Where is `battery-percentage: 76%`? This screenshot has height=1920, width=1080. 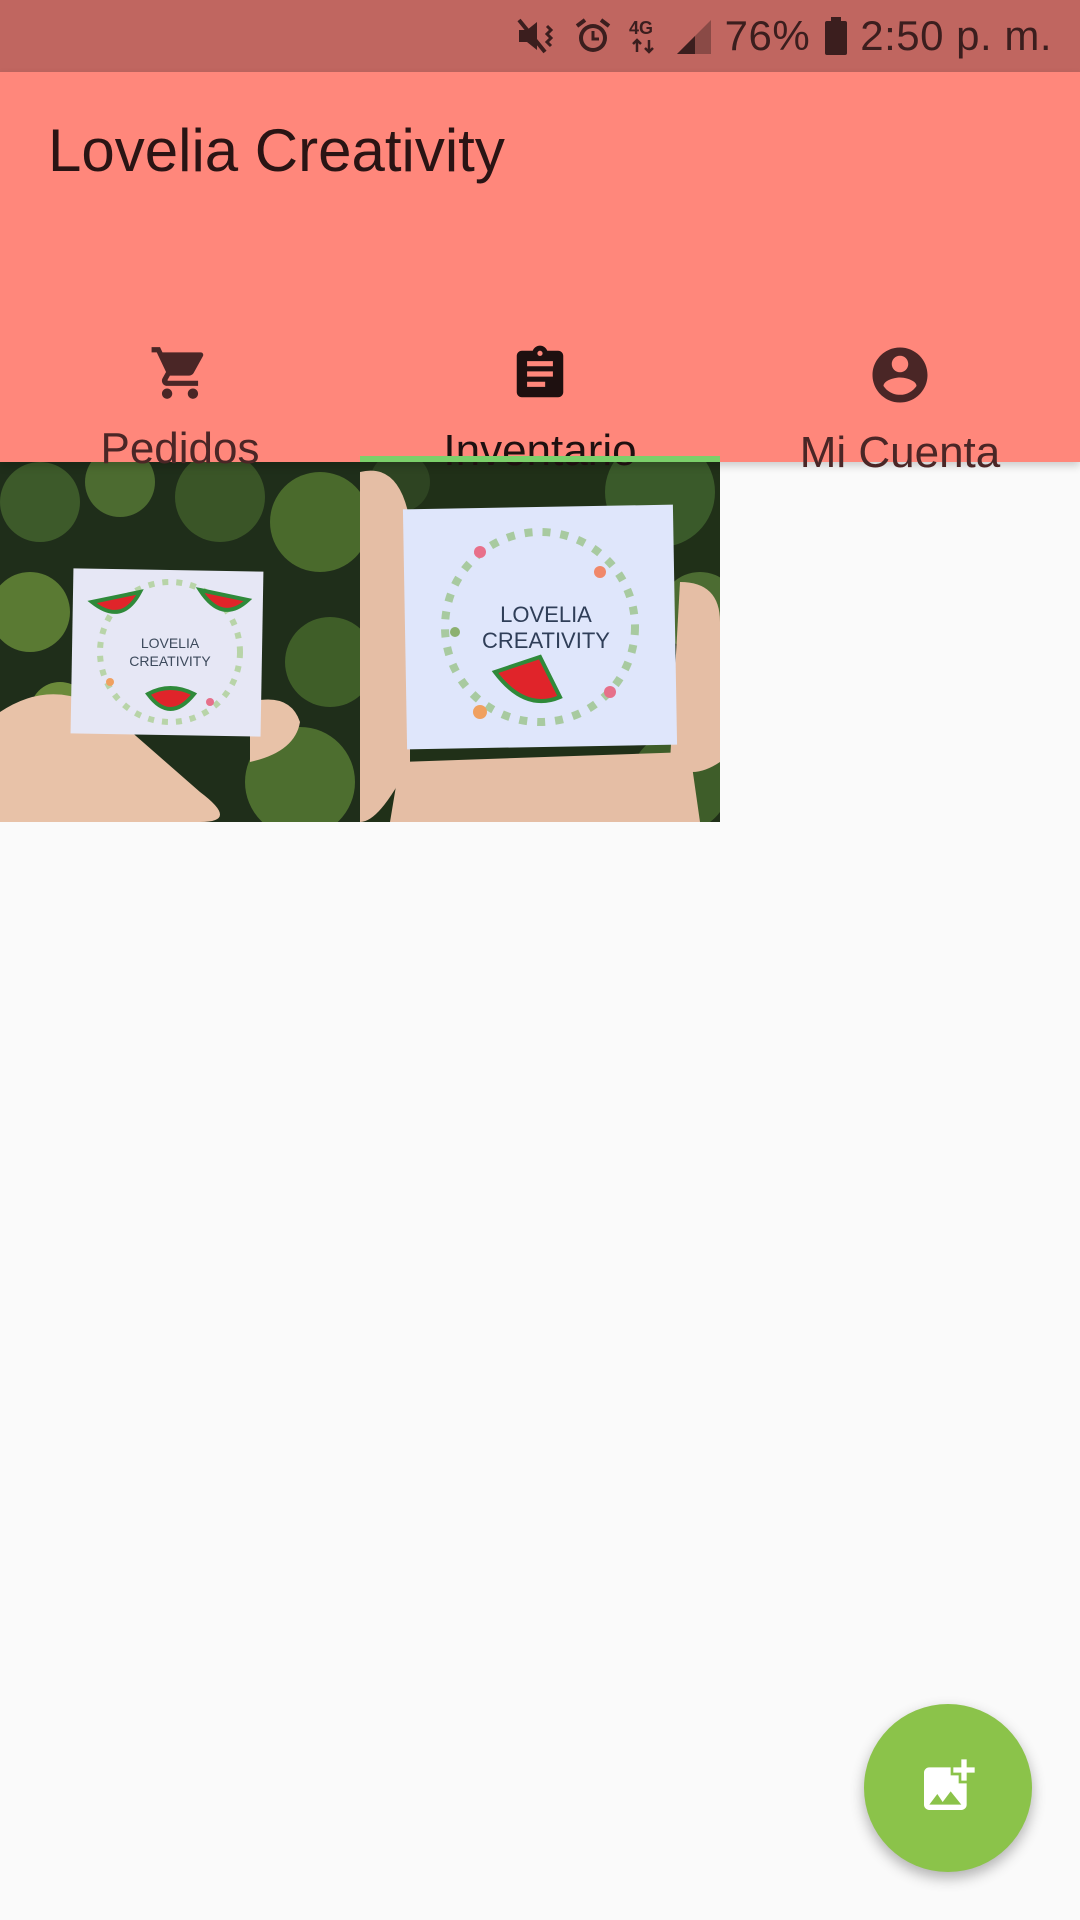 battery-percentage: 76% is located at coordinates (767, 35).